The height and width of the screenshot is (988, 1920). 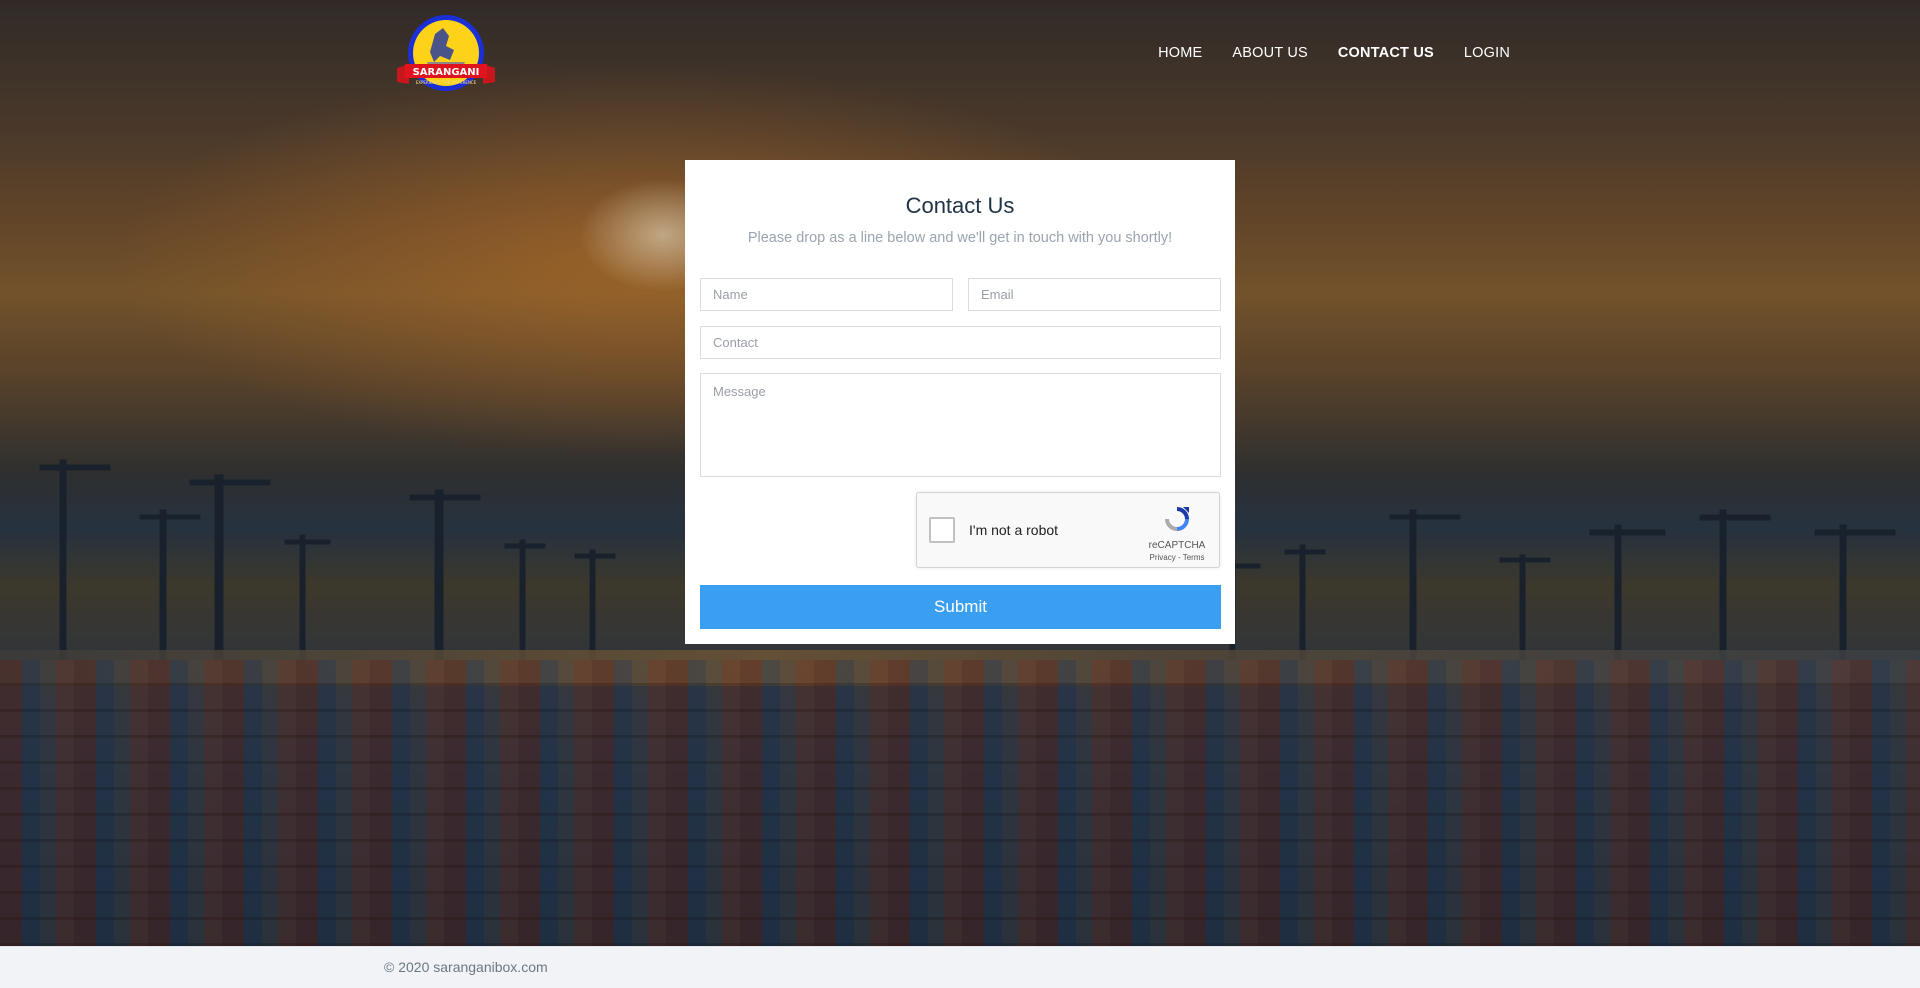 I want to click on logo-text: SARANGANI, so click(x=446, y=72).